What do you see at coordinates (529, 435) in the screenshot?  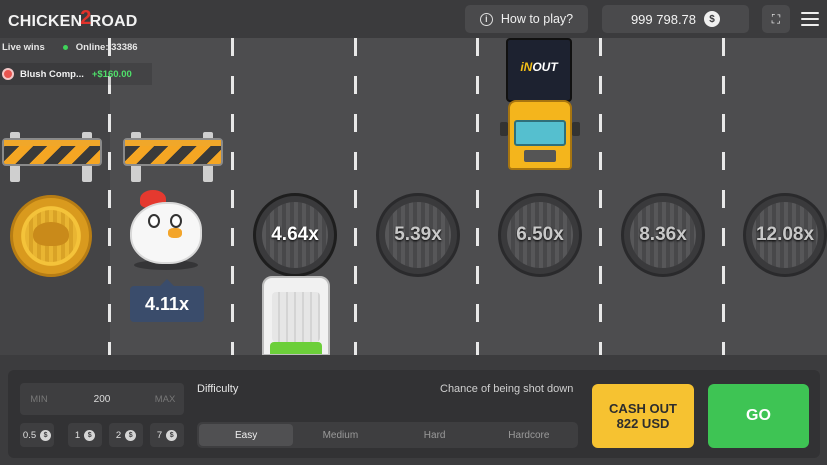 I see `difficulty-hardcore: Hardcore` at bounding box center [529, 435].